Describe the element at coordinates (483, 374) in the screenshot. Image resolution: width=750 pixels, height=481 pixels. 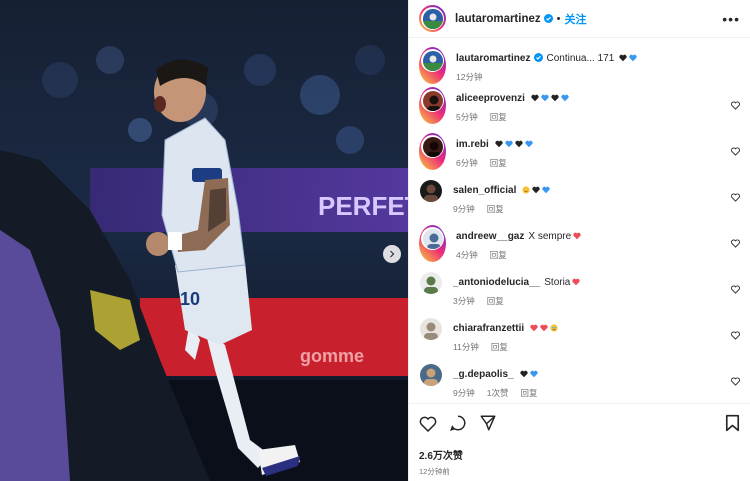
I see `comment-username: _g.depaolis_` at that location.